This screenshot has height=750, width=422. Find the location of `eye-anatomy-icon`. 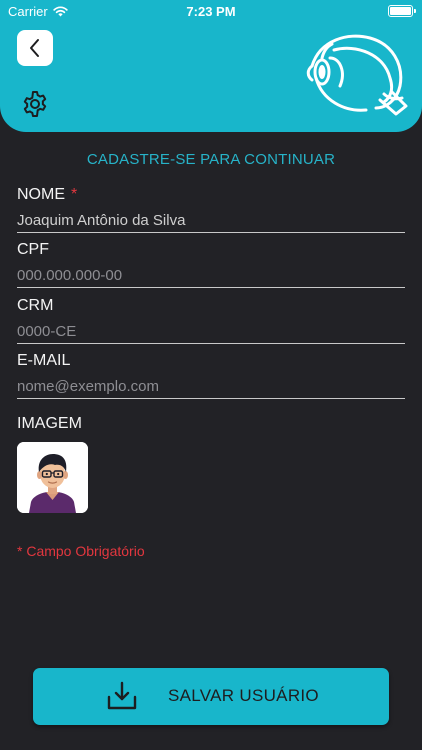

eye-anatomy-icon is located at coordinates (357, 75).